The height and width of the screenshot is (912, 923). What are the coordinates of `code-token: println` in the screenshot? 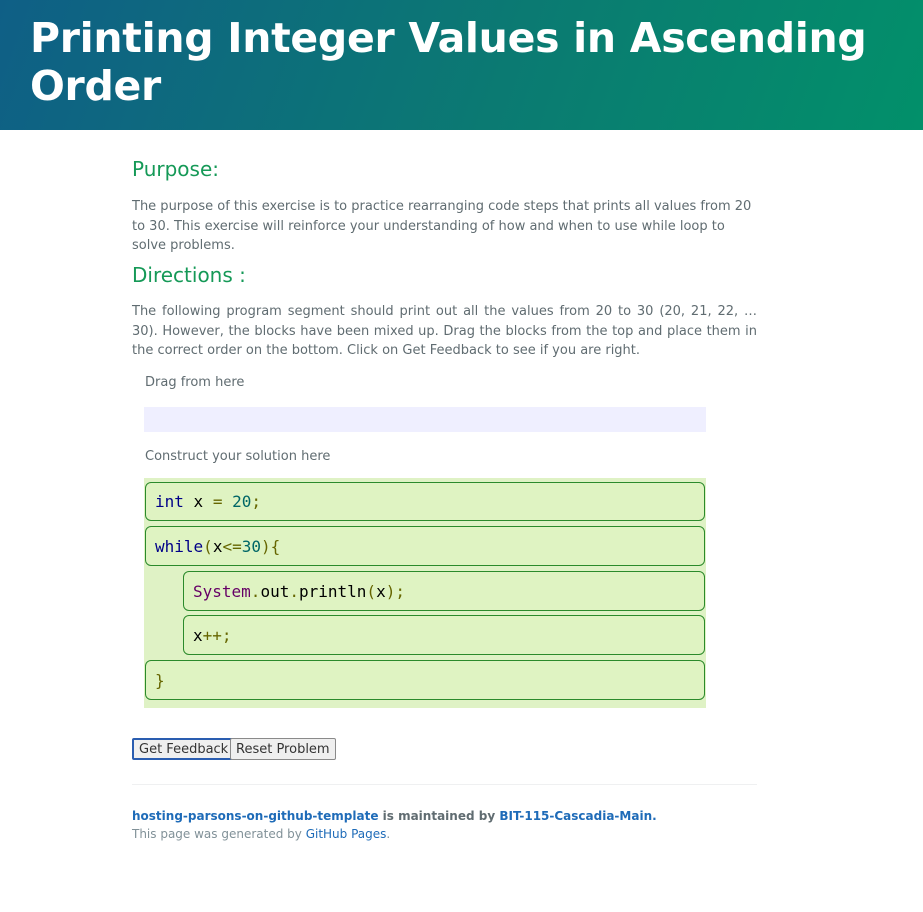 It's located at (332, 591).